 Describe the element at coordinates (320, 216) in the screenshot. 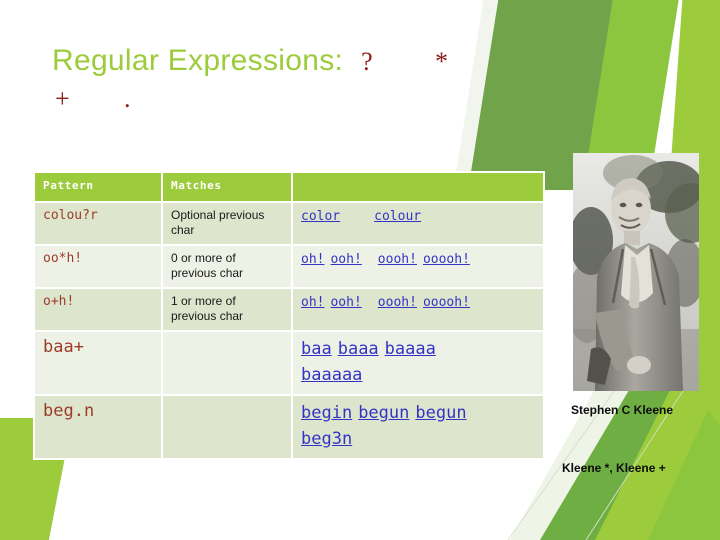

I see `example-link: color` at that location.